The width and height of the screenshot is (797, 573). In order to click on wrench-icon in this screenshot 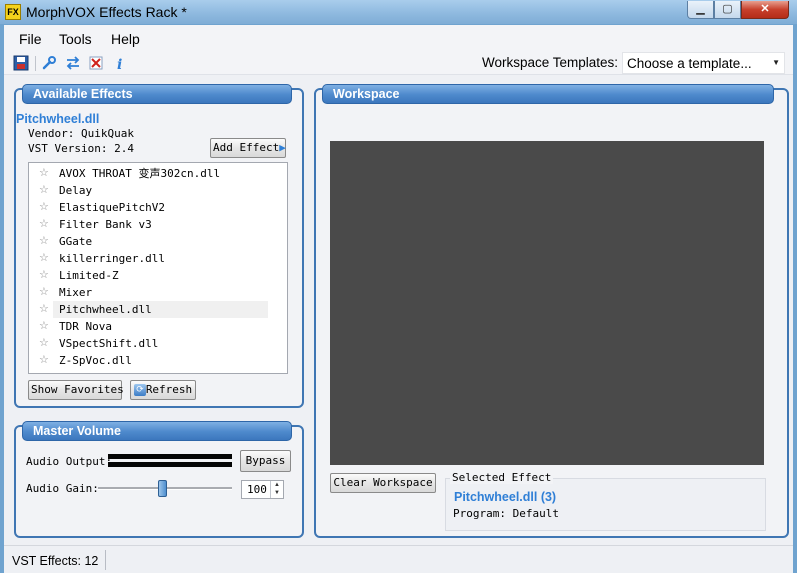, I will do `click(49, 63)`.